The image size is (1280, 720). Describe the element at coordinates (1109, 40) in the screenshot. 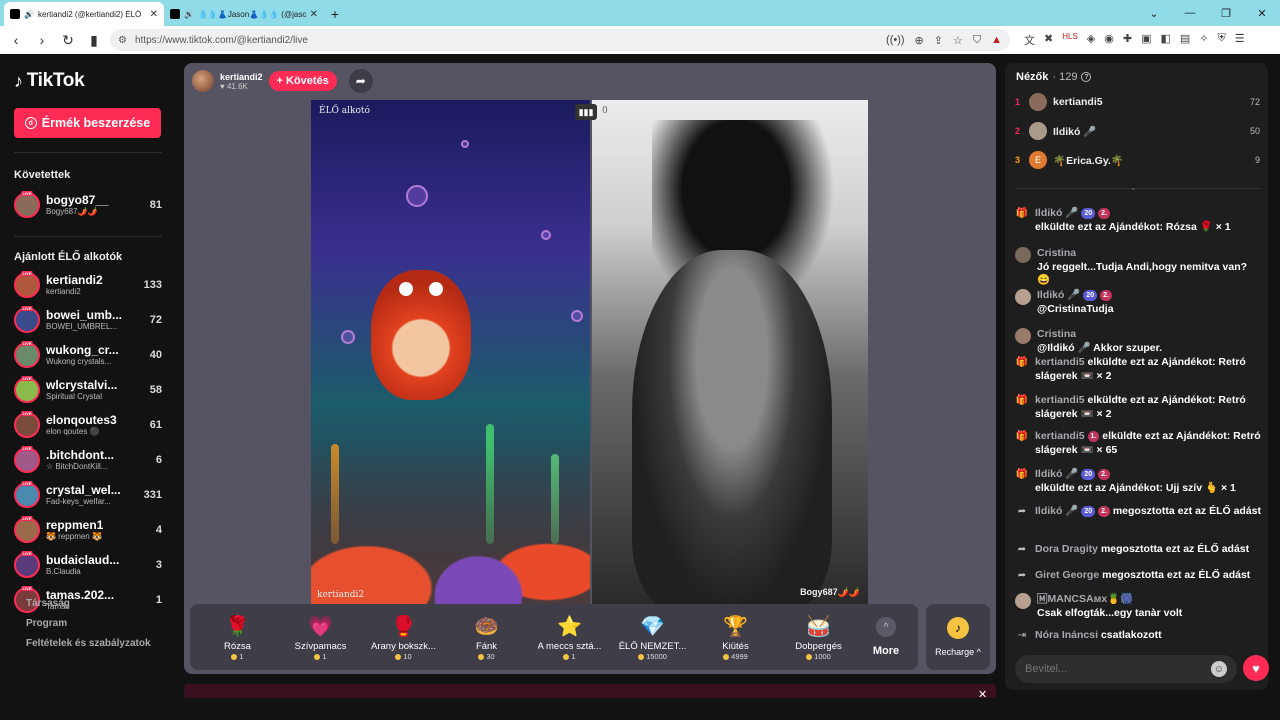

I see `extension-icon: ◉` at that location.